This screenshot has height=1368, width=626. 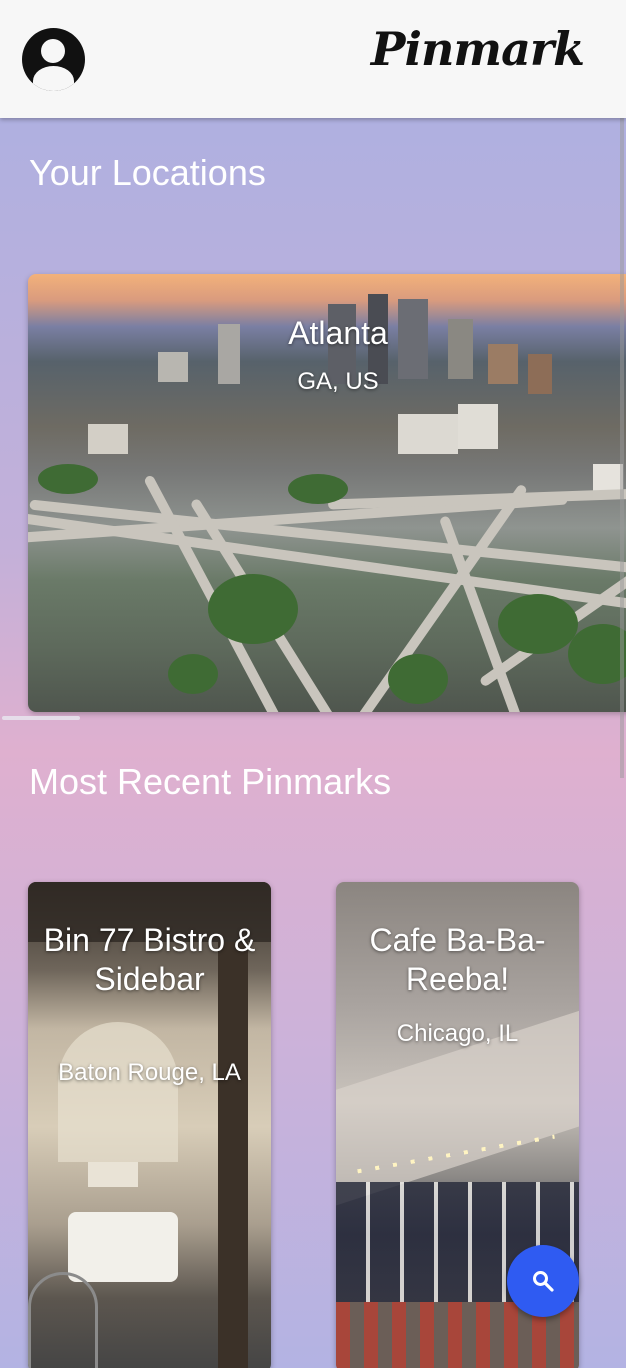 I want to click on account-circle-icon, so click(x=53, y=59).